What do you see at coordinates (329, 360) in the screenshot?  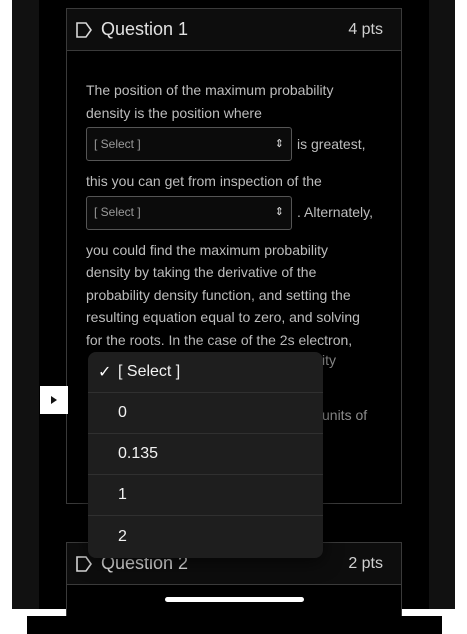 I see `question-text-partial: ity` at bounding box center [329, 360].